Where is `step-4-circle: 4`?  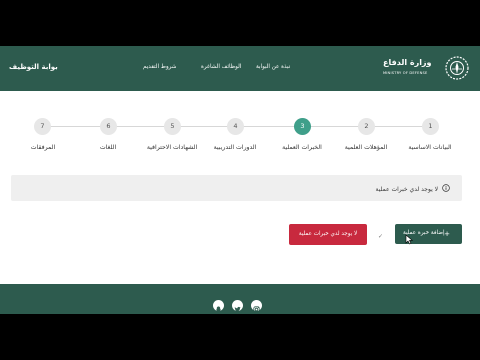
step-4-circle: 4 is located at coordinates (235, 126).